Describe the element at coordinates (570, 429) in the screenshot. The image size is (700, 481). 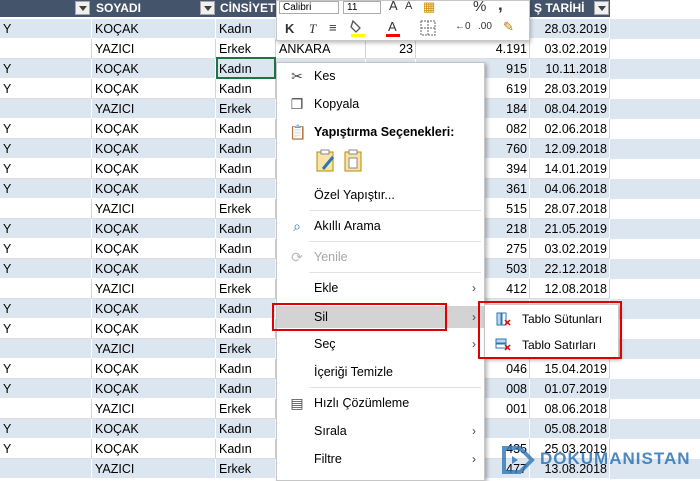
I see `table-cell: 05.08.2018` at that location.